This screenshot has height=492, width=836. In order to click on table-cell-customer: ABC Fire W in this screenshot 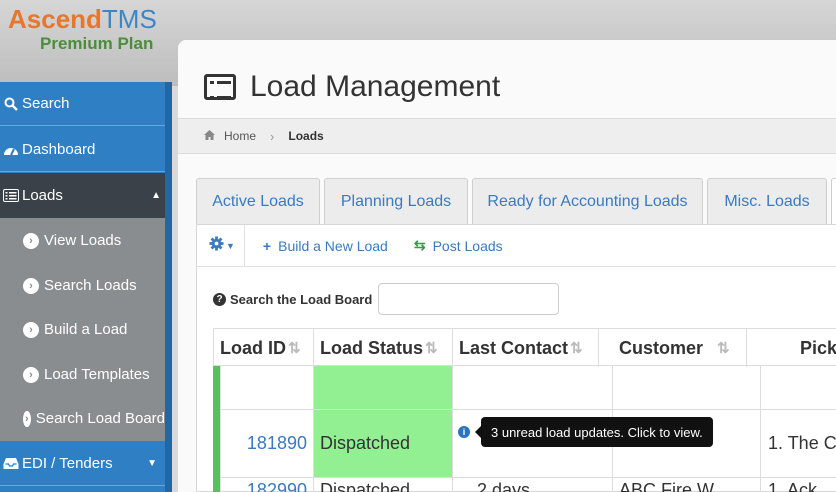, I will do `click(686, 485)`.